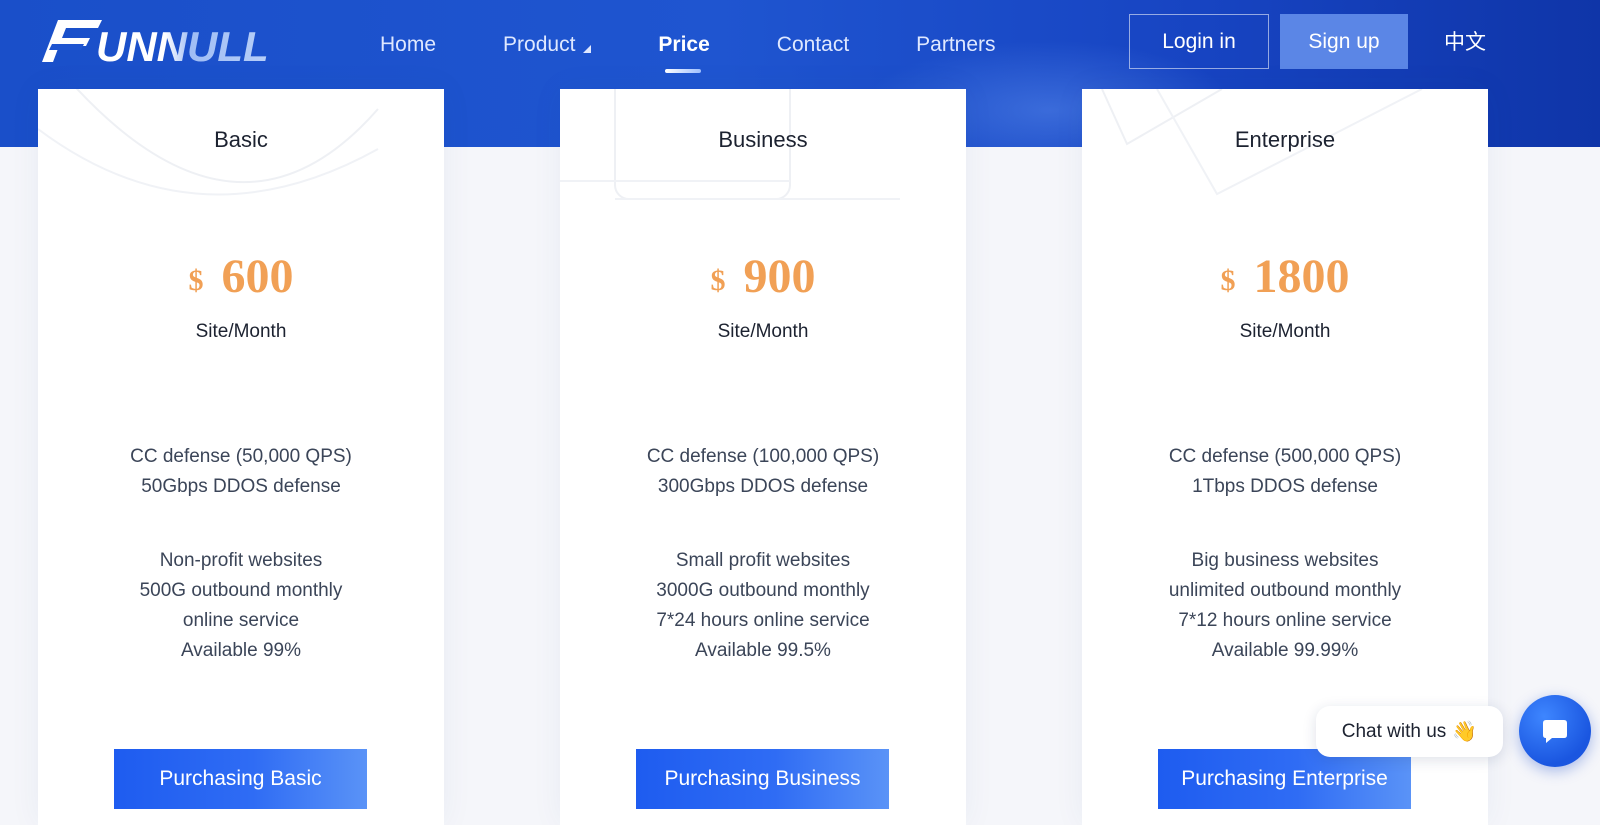 The height and width of the screenshot is (825, 1600). I want to click on nav-product-label: Product, so click(539, 44).